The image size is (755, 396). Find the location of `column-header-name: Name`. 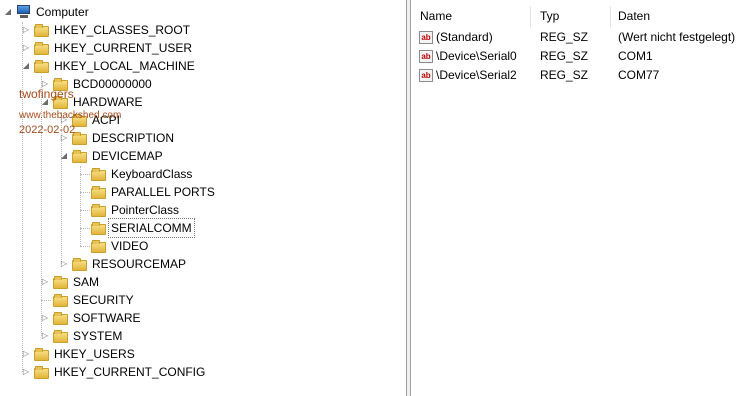

column-header-name: Name is located at coordinates (436, 16).